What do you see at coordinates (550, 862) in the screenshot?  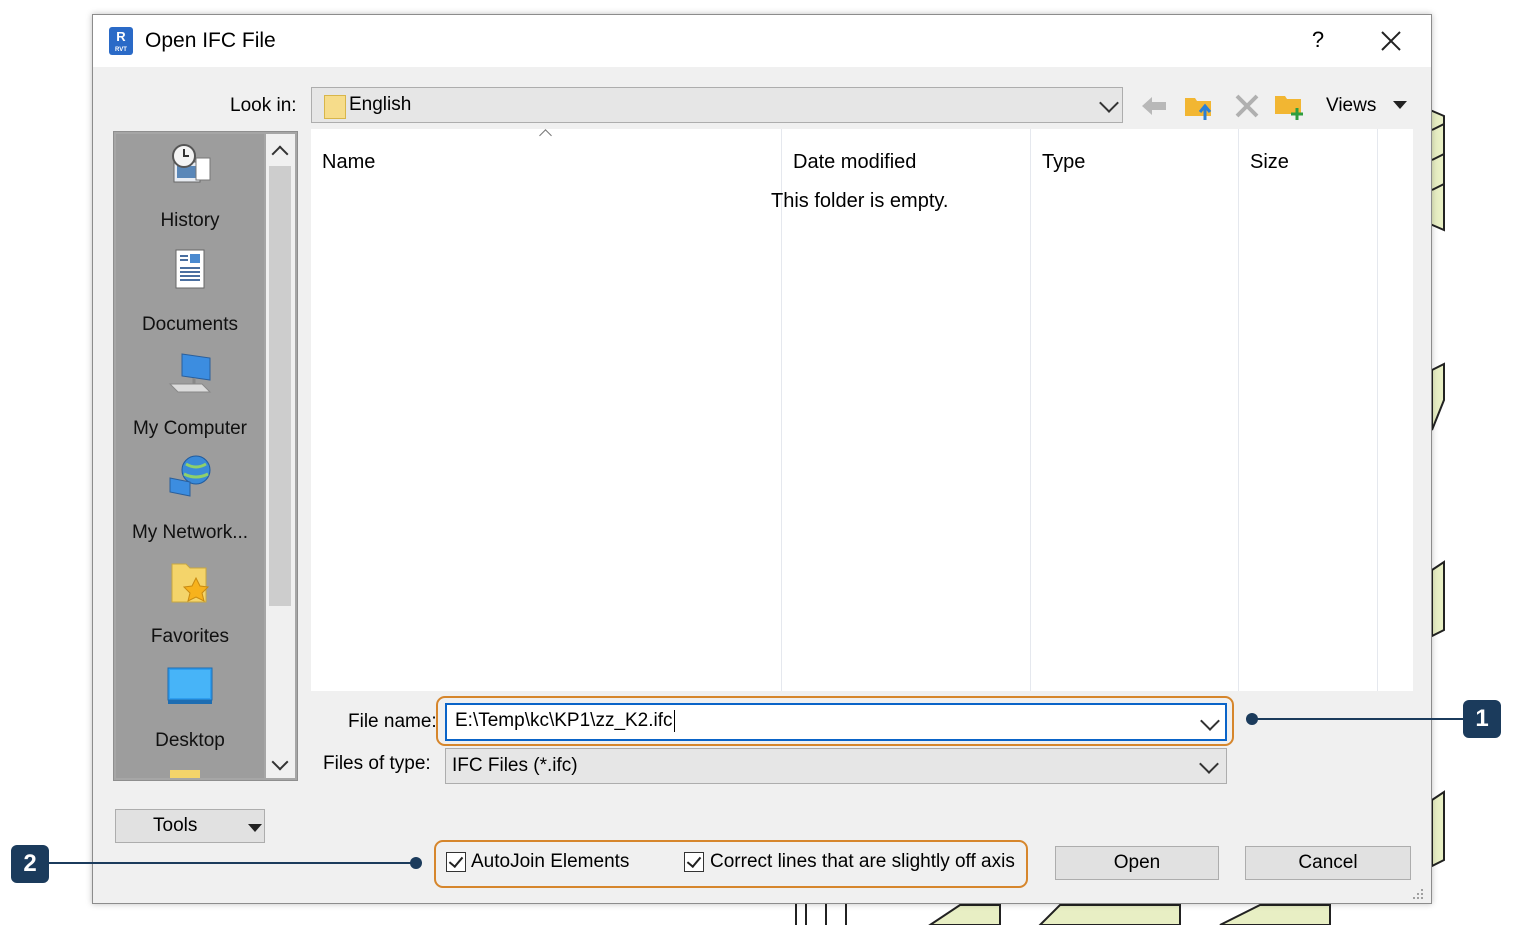 I see `autojoin-label: AutoJoin Elements` at bounding box center [550, 862].